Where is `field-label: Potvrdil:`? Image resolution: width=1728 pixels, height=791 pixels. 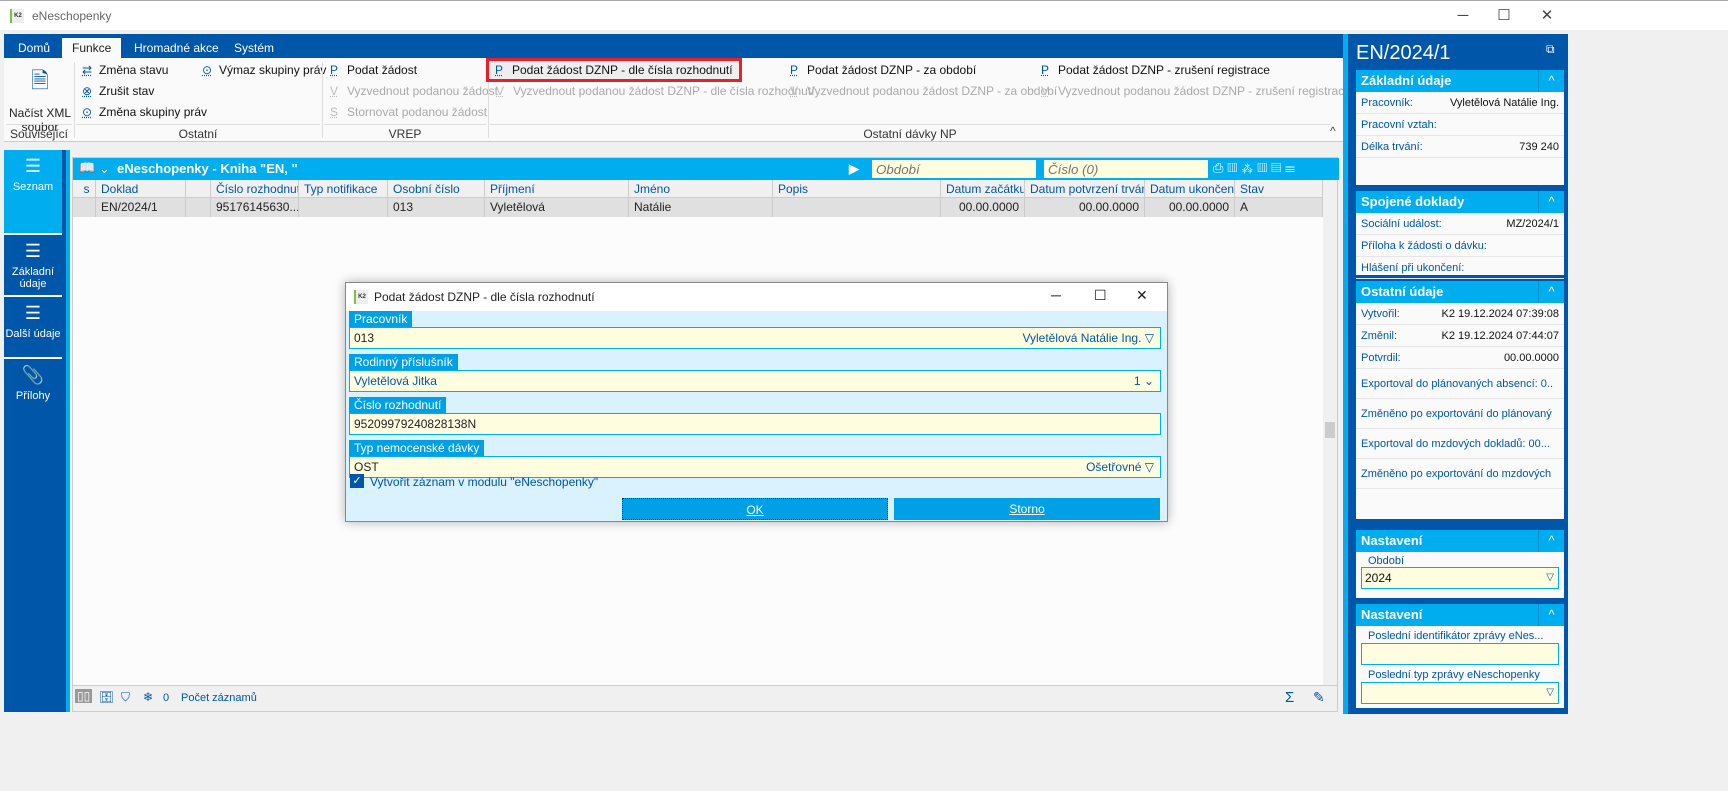
field-label: Potvrdil: is located at coordinates (1381, 358).